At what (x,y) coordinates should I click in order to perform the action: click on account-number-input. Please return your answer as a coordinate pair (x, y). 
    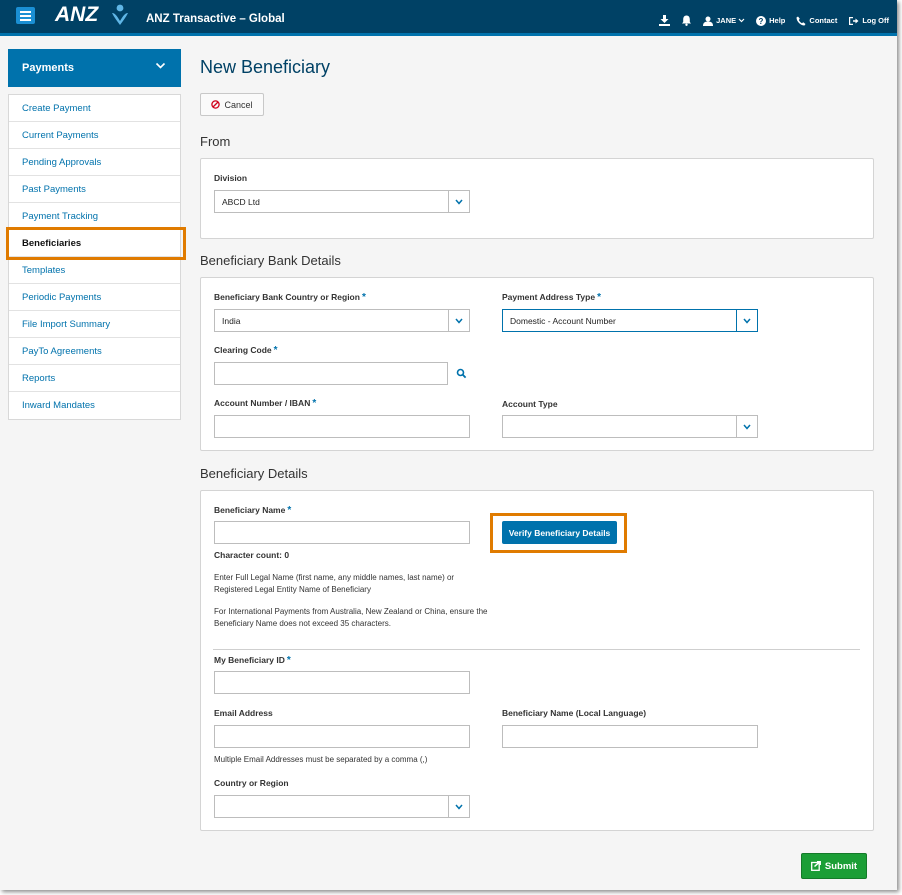
    Looking at the image, I should click on (342, 426).